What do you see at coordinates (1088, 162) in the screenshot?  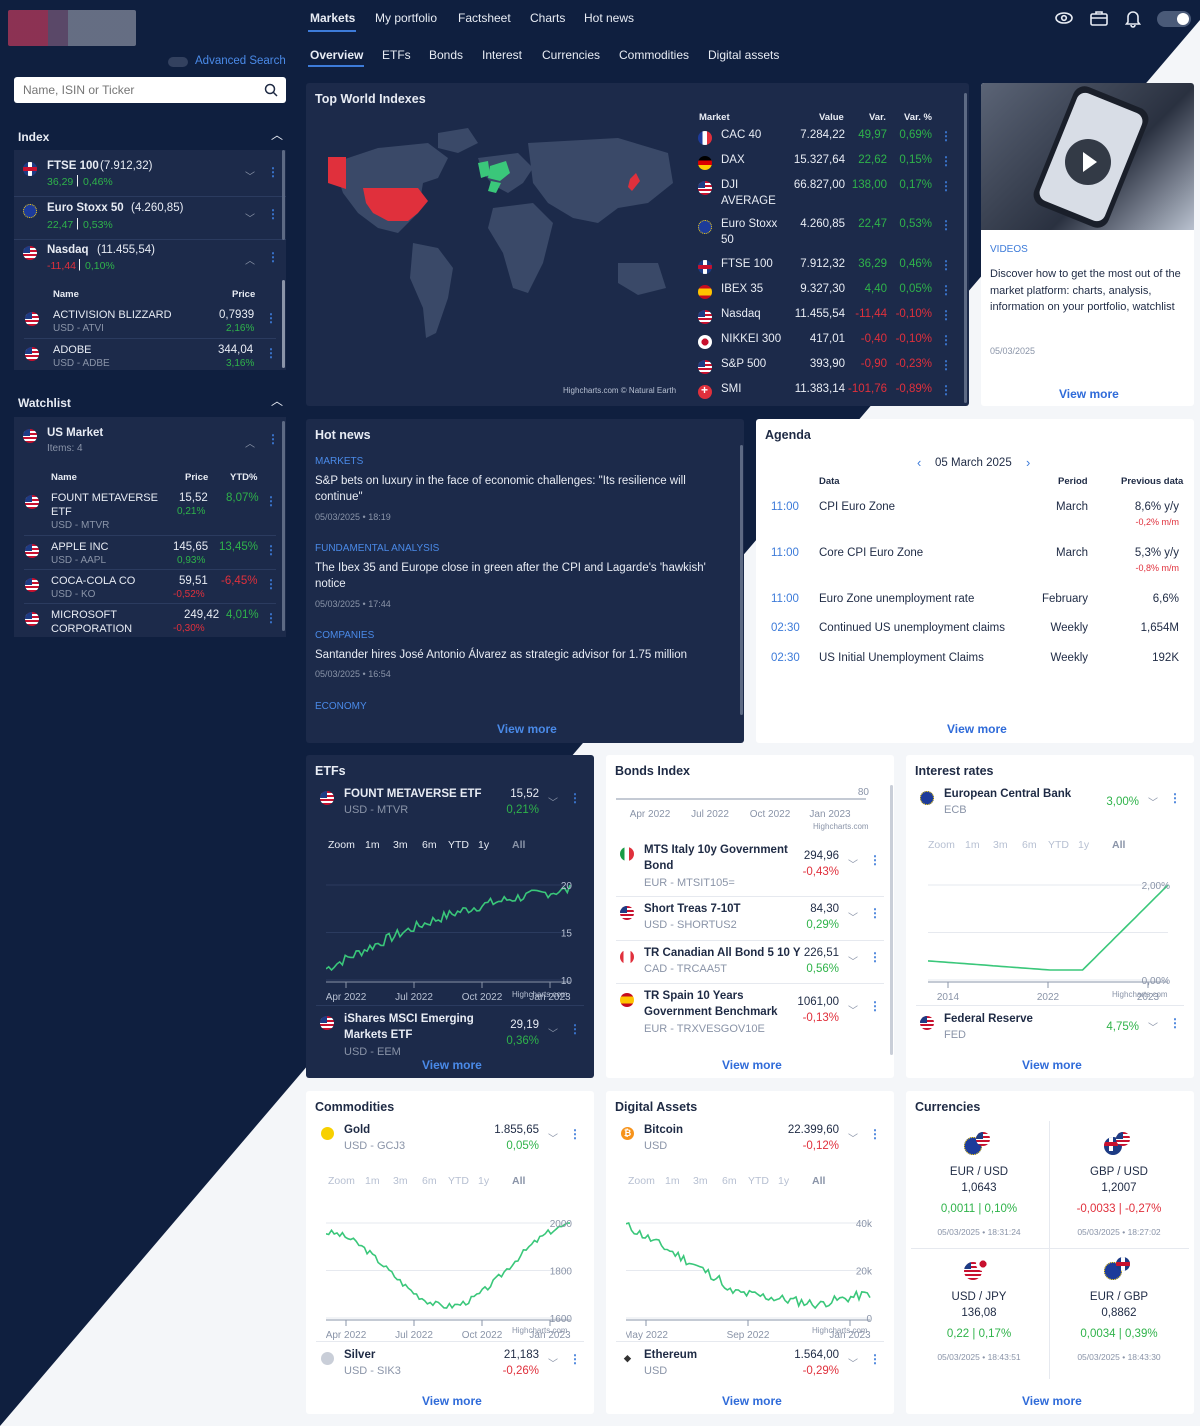 I see `play-icon` at bounding box center [1088, 162].